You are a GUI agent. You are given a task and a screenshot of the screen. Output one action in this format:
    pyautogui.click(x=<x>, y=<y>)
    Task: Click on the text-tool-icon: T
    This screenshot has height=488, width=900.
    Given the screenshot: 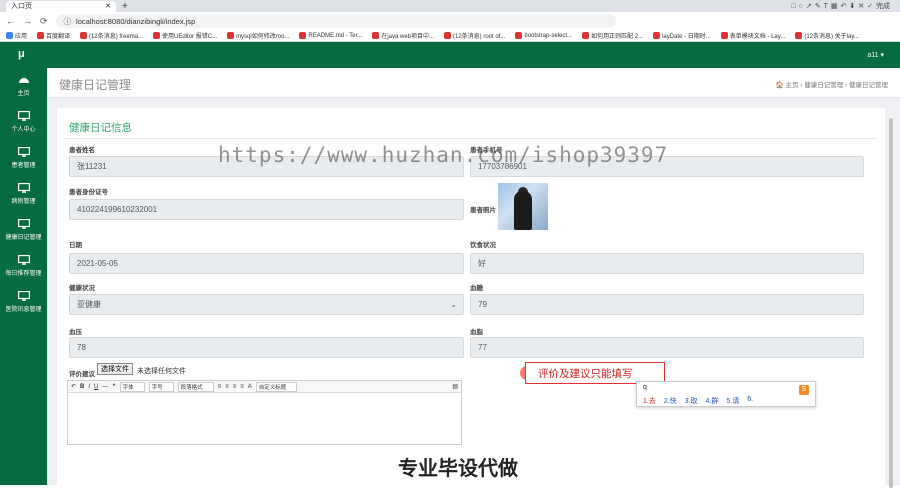 What is the action you would take?
    pyautogui.click(x=826, y=6)
    